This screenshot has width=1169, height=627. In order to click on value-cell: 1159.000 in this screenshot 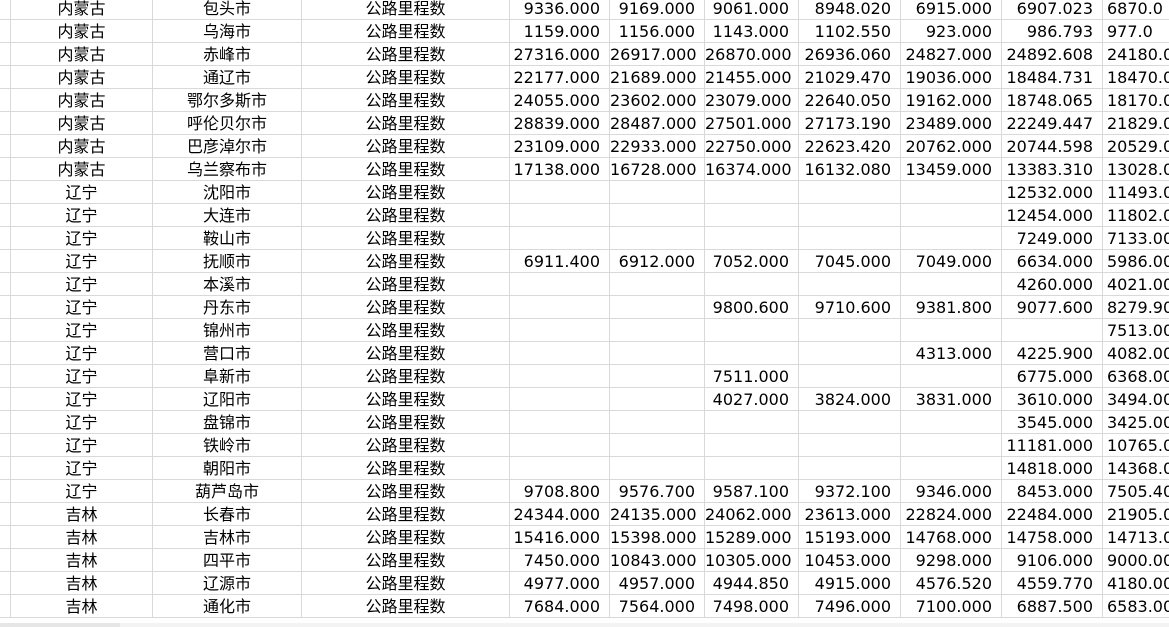, I will do `click(560, 31)`.